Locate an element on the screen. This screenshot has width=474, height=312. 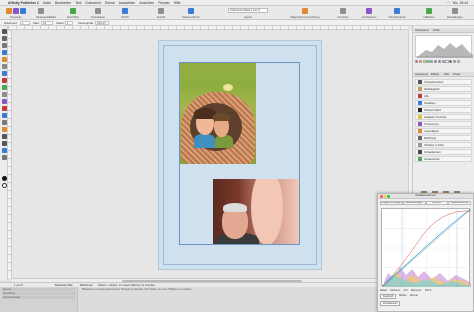
bottom-panel-row: Grundlinien is located at coordinates (38, 293).